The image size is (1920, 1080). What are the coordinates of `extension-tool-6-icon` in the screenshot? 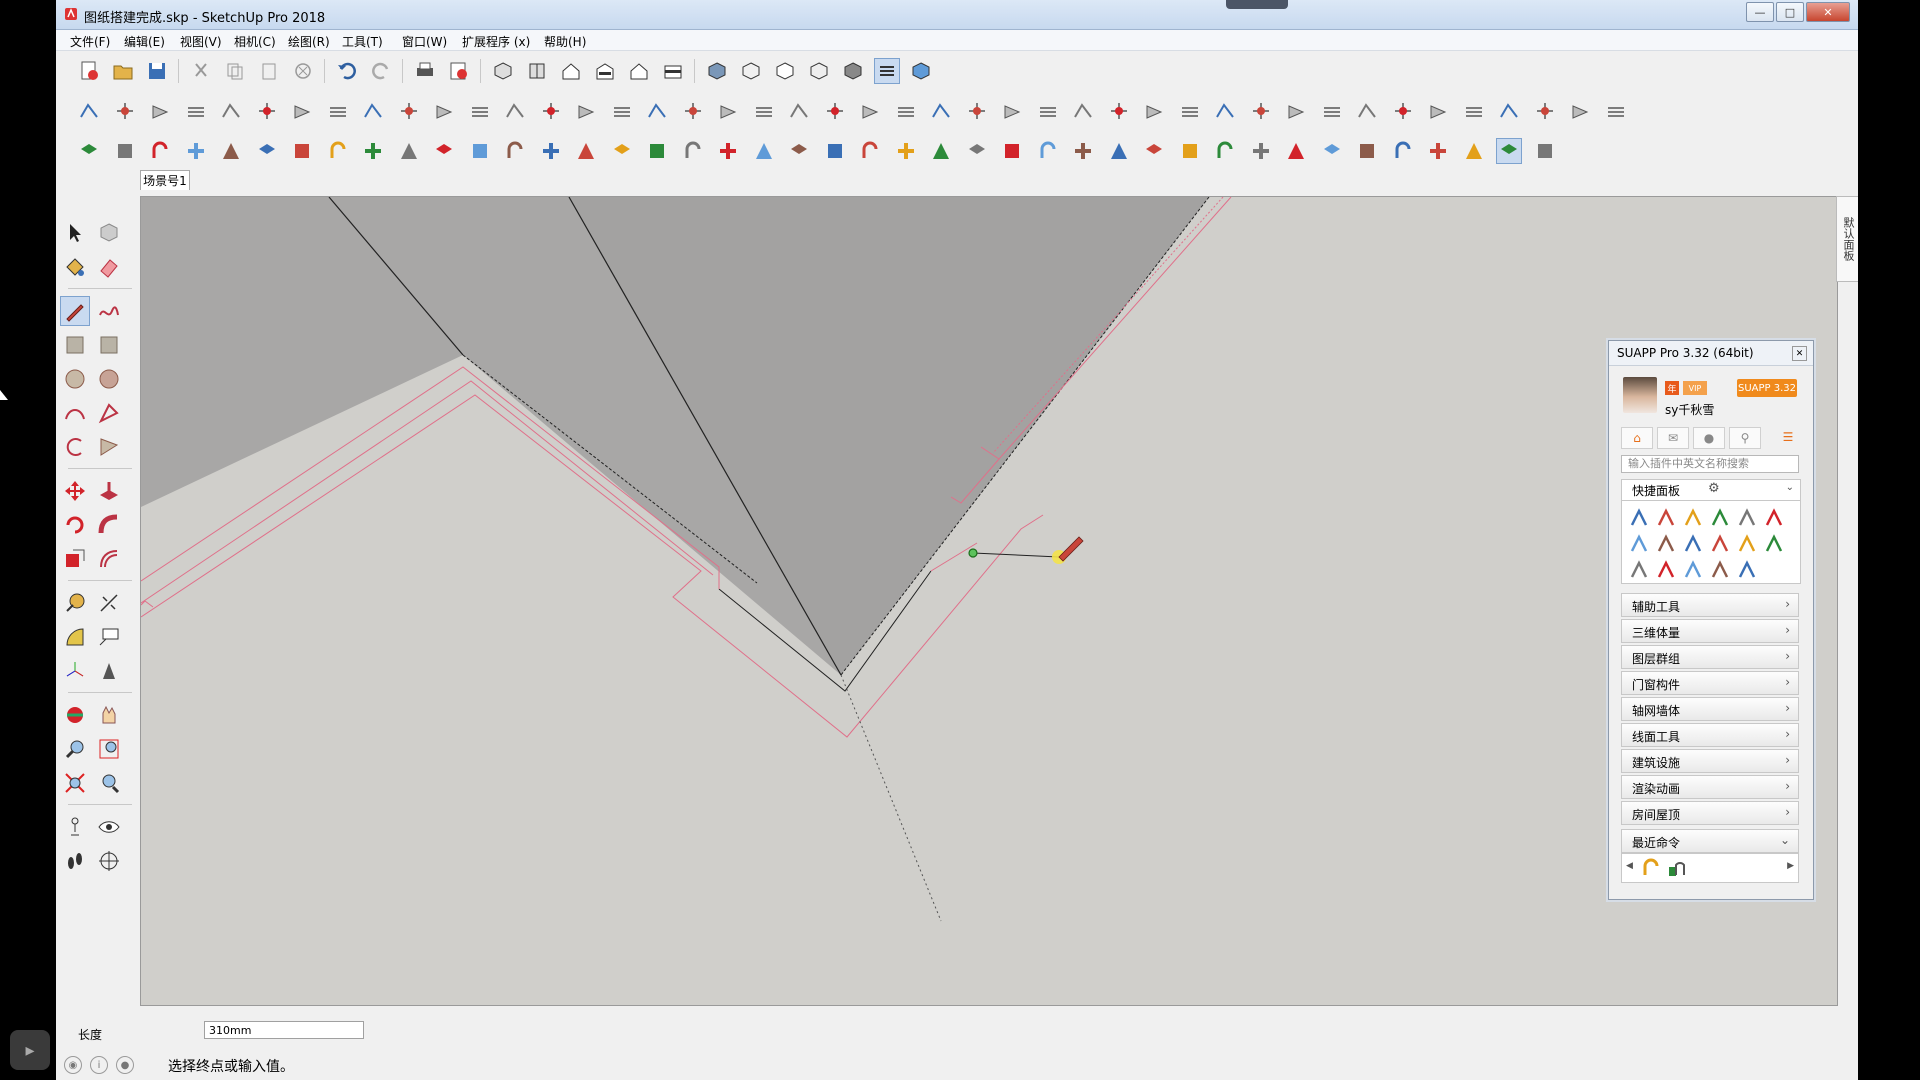 It's located at (267, 151).